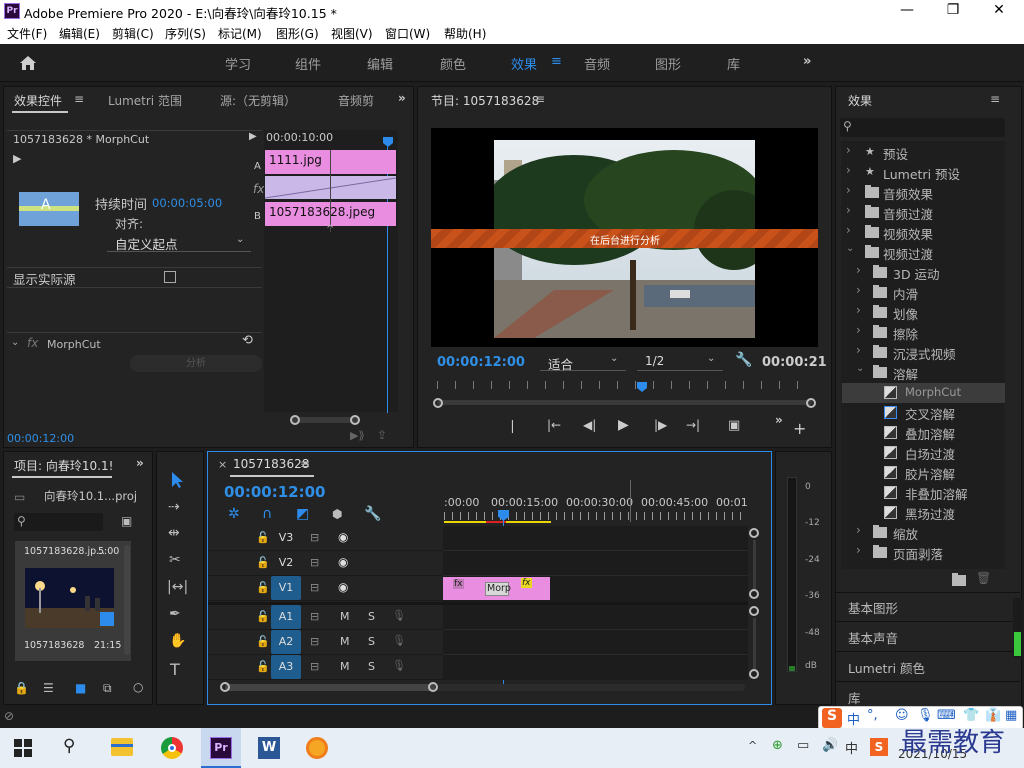  Describe the element at coordinates (830, 745) in the screenshot. I see `tray-volume-icon: 🔊` at that location.